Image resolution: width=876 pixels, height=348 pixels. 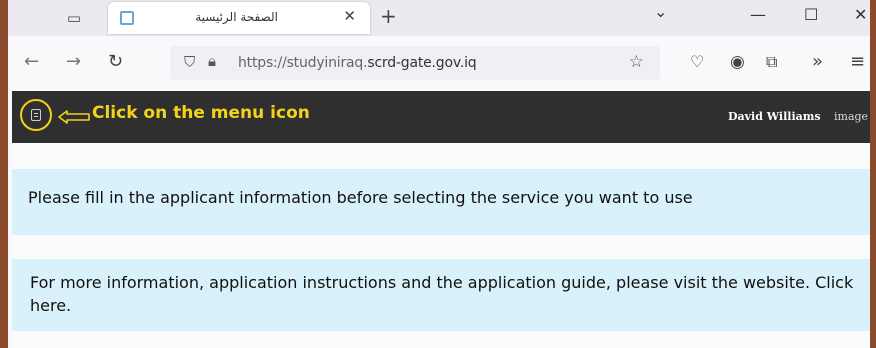 What do you see at coordinates (857, 62) in the screenshot?
I see `app-menu-icon: ≡` at bounding box center [857, 62].